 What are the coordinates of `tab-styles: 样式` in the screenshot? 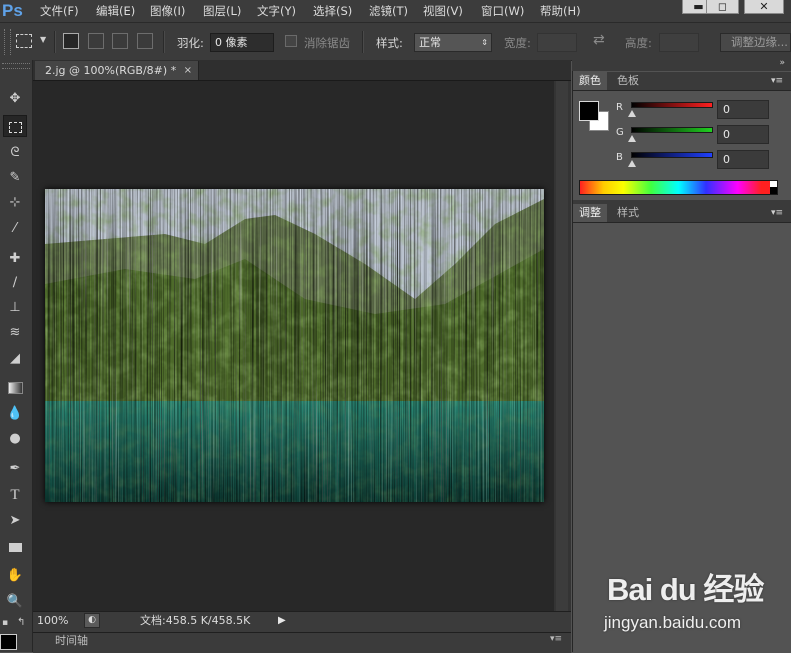 It's located at (628, 213).